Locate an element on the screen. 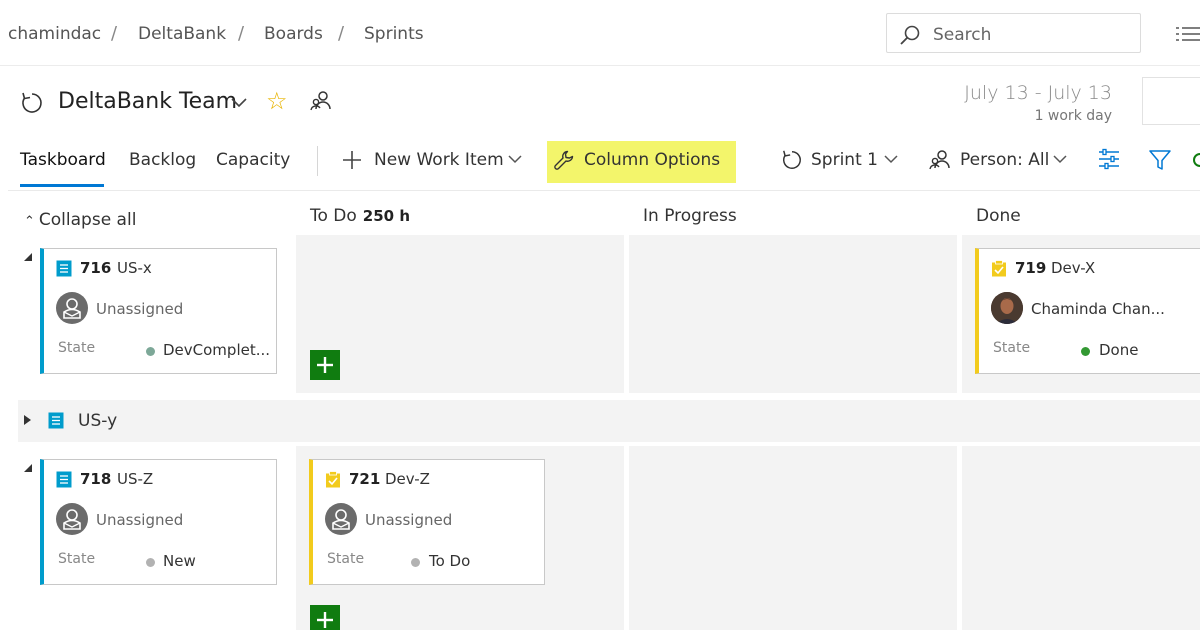 The height and width of the screenshot is (630, 1200). column-title: To Do is located at coordinates (333, 216).